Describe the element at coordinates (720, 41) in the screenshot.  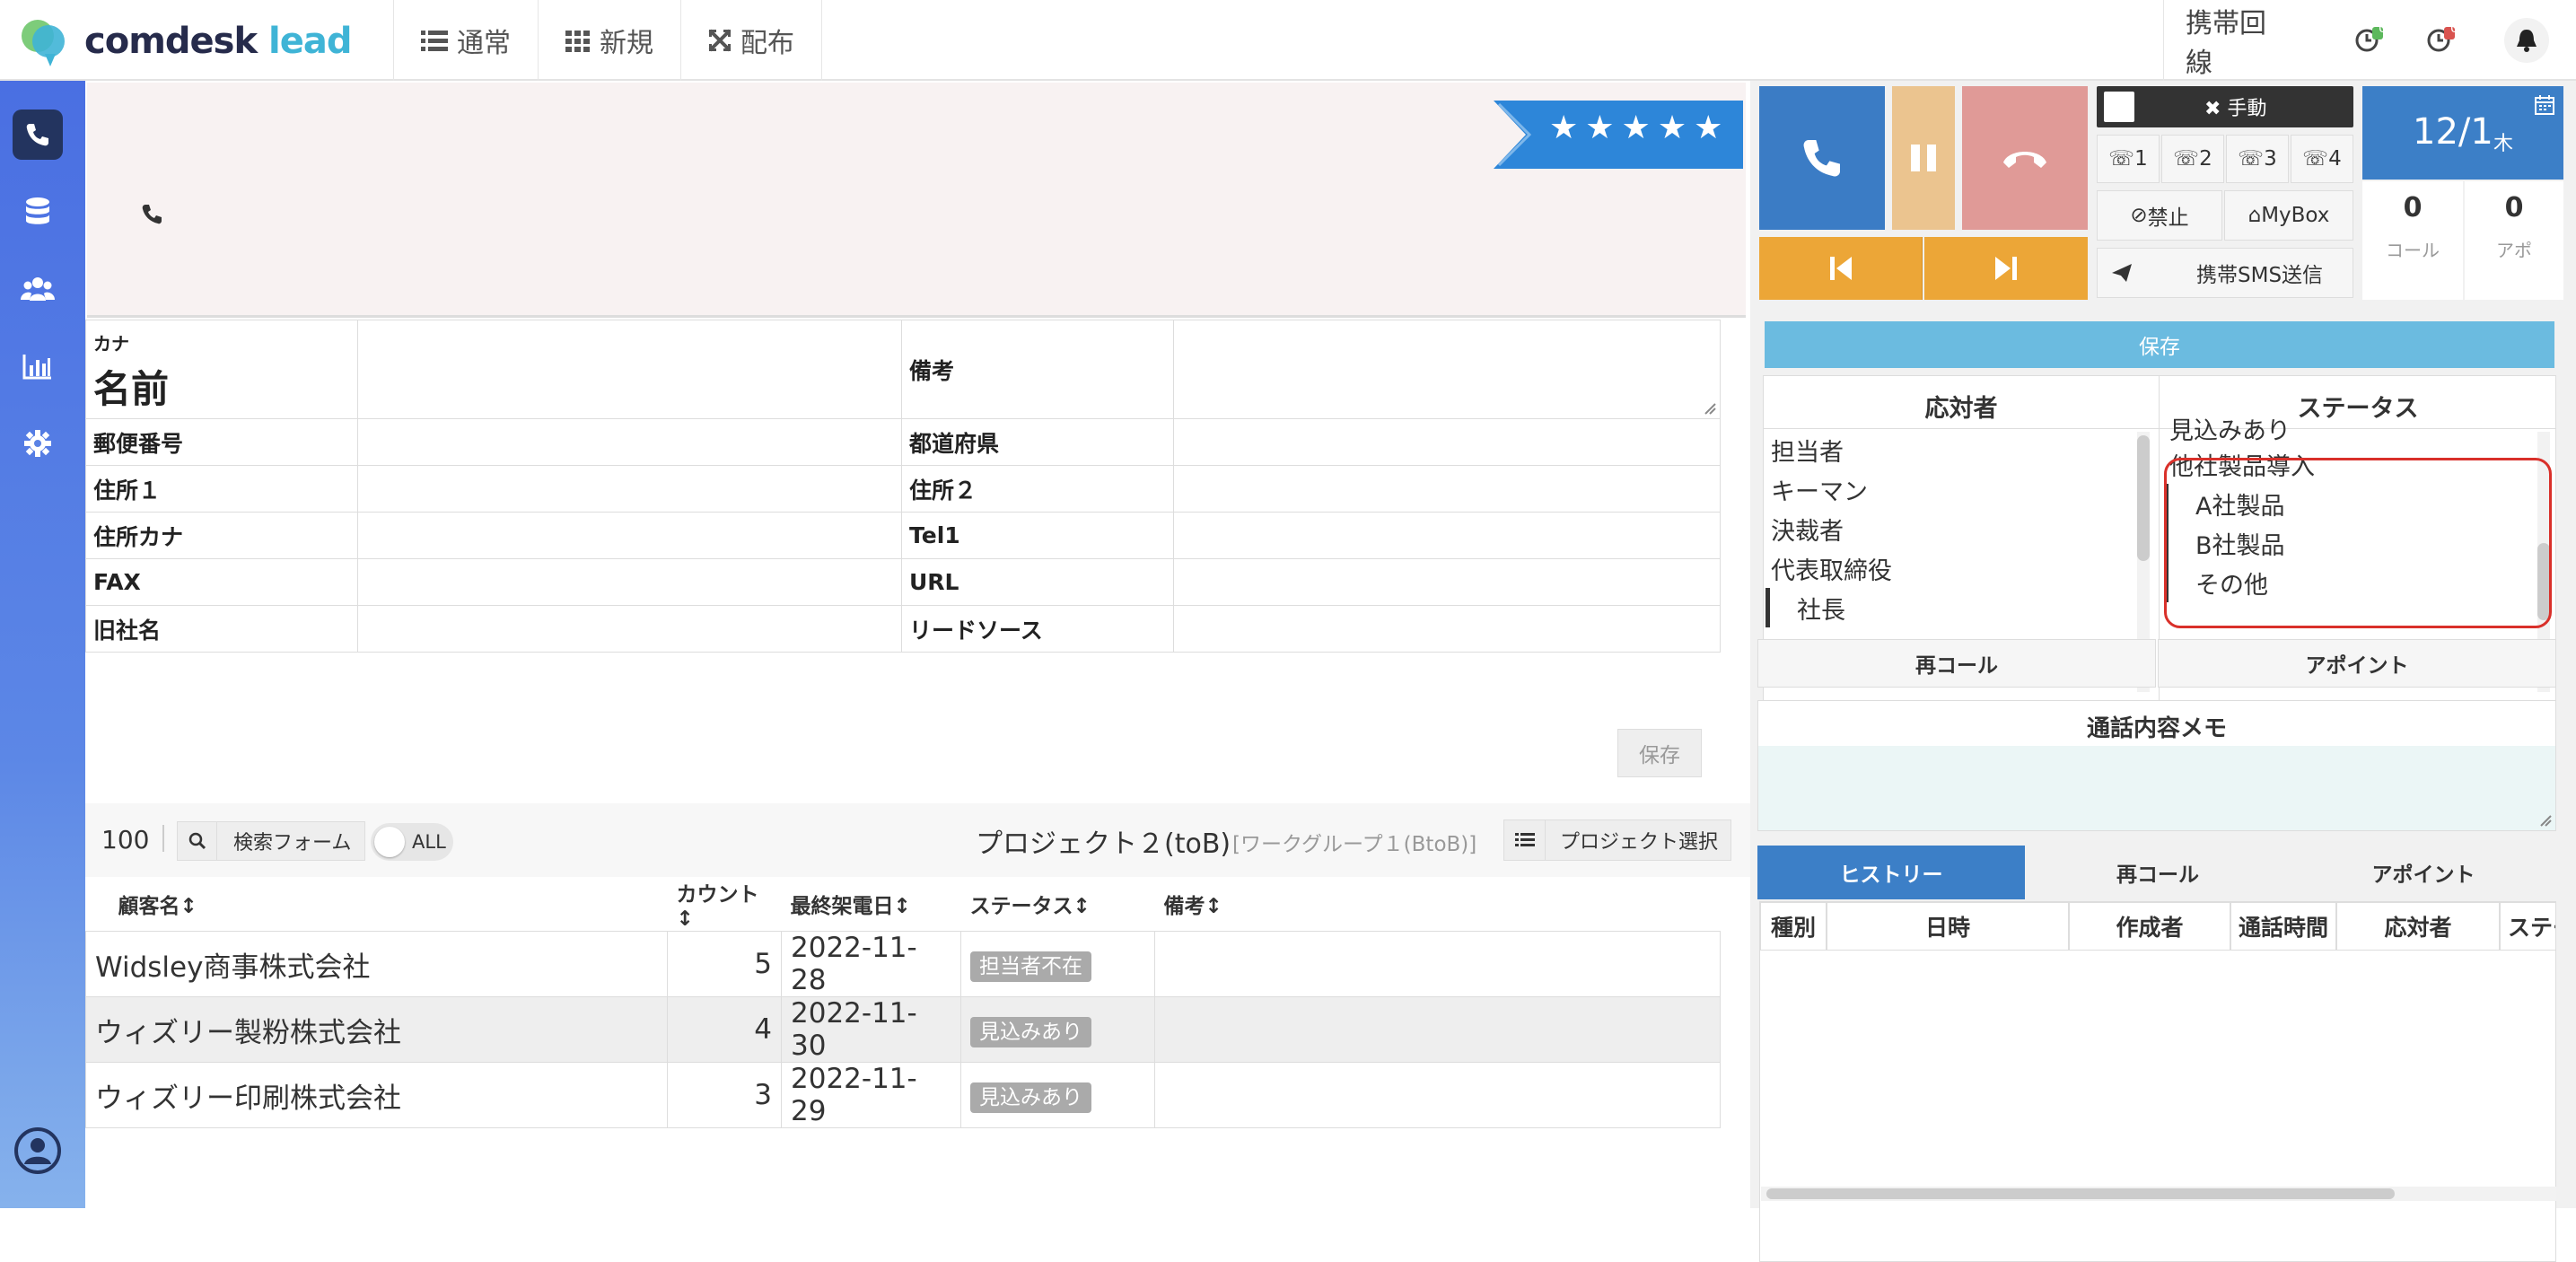
I see `expand-icon` at that location.